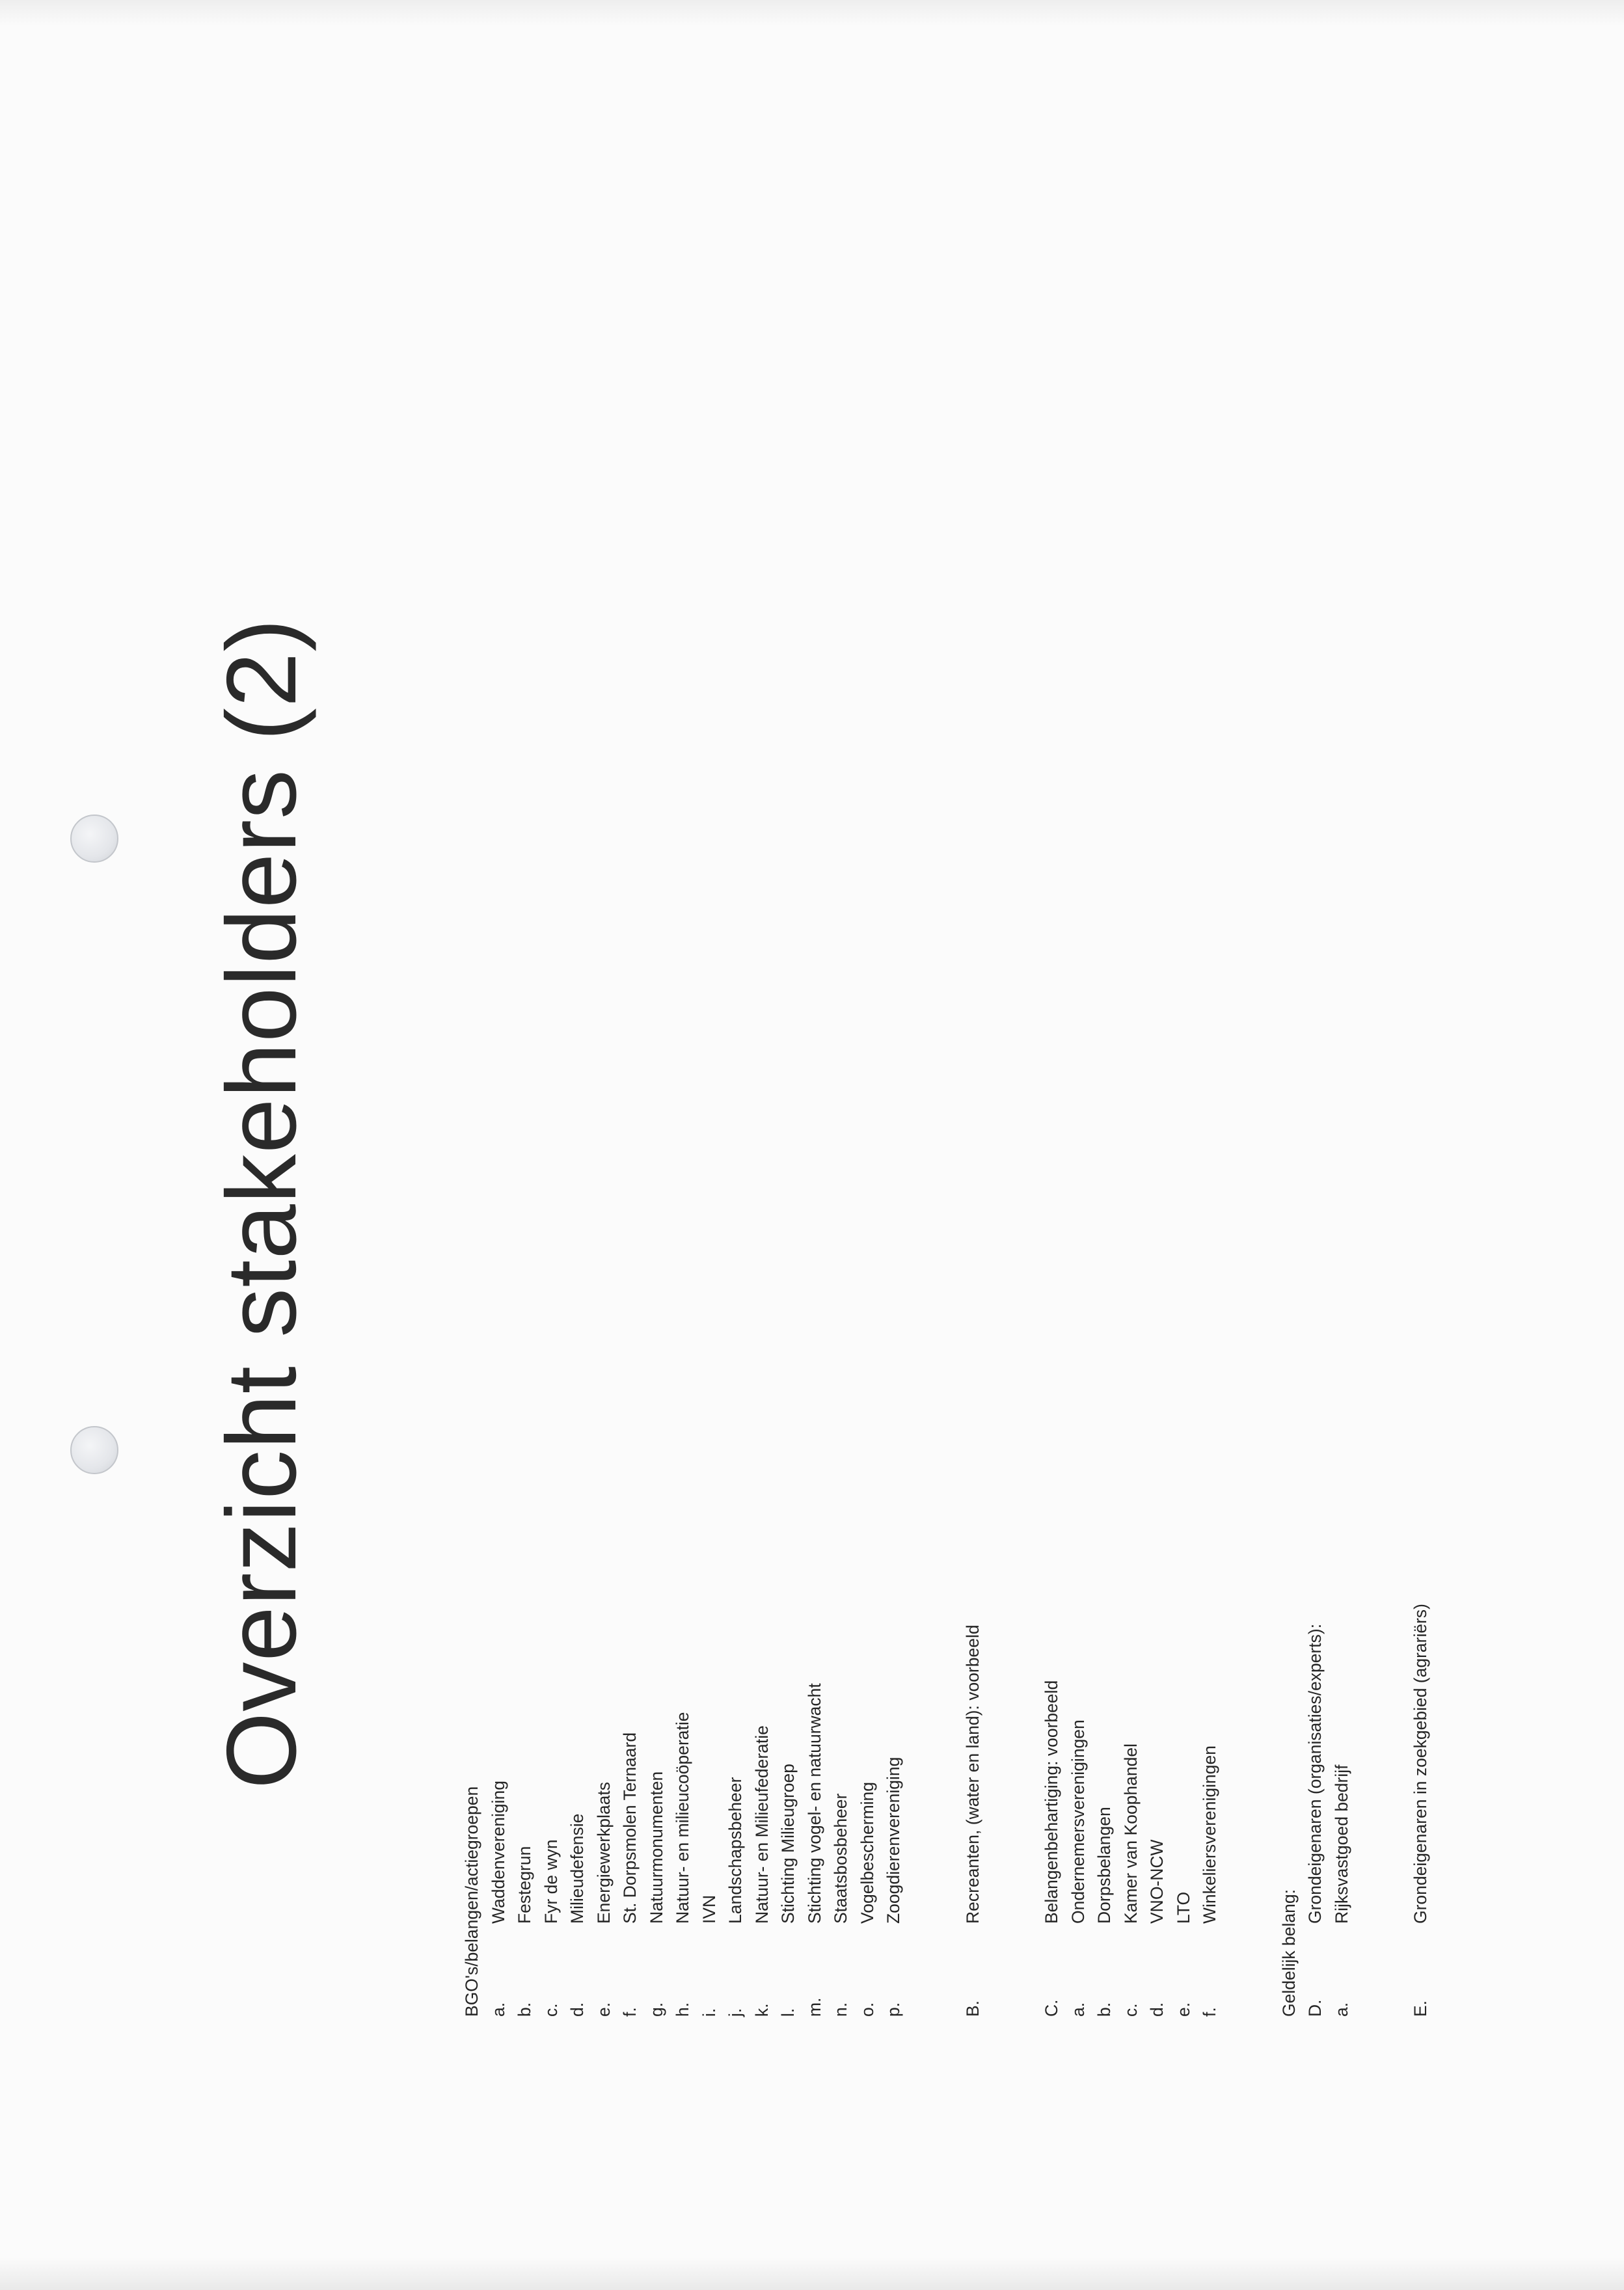 This screenshot has width=1624, height=2290. What do you see at coordinates (1051, 1802) in the screenshot?
I see `section-text: Belangenbehartiging: voorbeeld` at bounding box center [1051, 1802].